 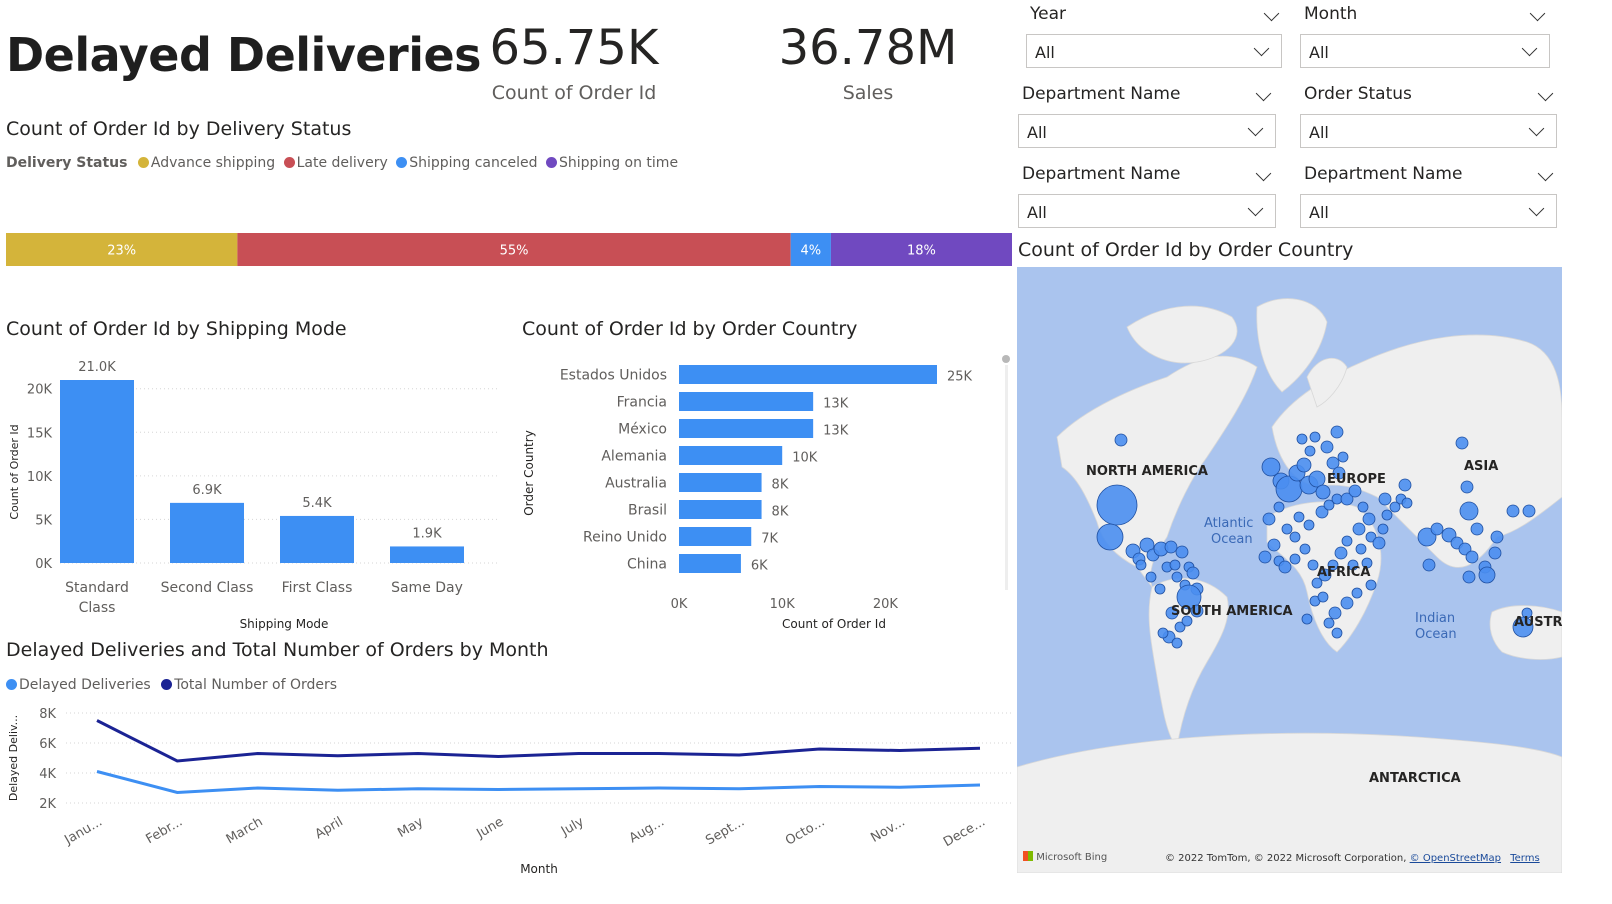 What do you see at coordinates (78, 685) in the screenshot?
I see `legend-item-delayed: Delayed Deliveries` at bounding box center [78, 685].